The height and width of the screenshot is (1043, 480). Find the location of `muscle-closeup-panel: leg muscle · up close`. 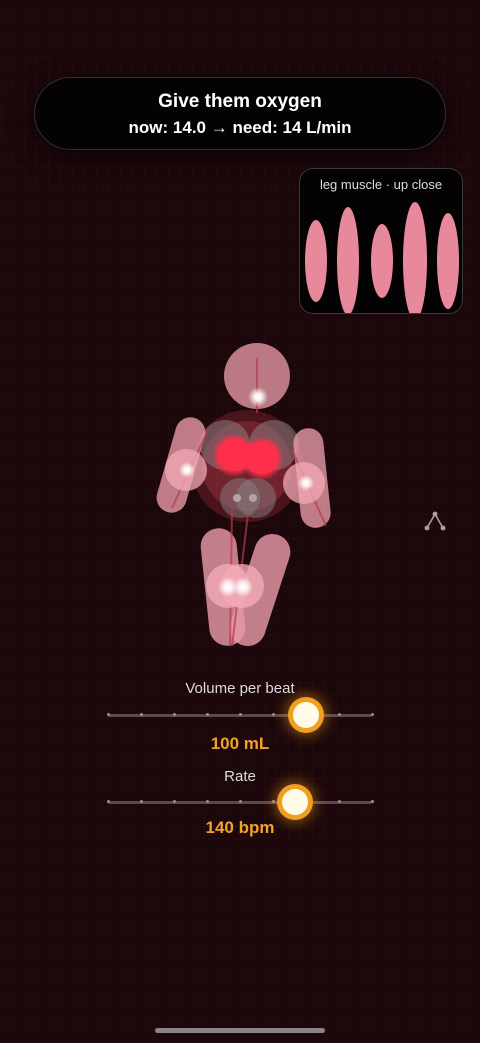

muscle-closeup-panel: leg muscle · up close is located at coordinates (381, 241).